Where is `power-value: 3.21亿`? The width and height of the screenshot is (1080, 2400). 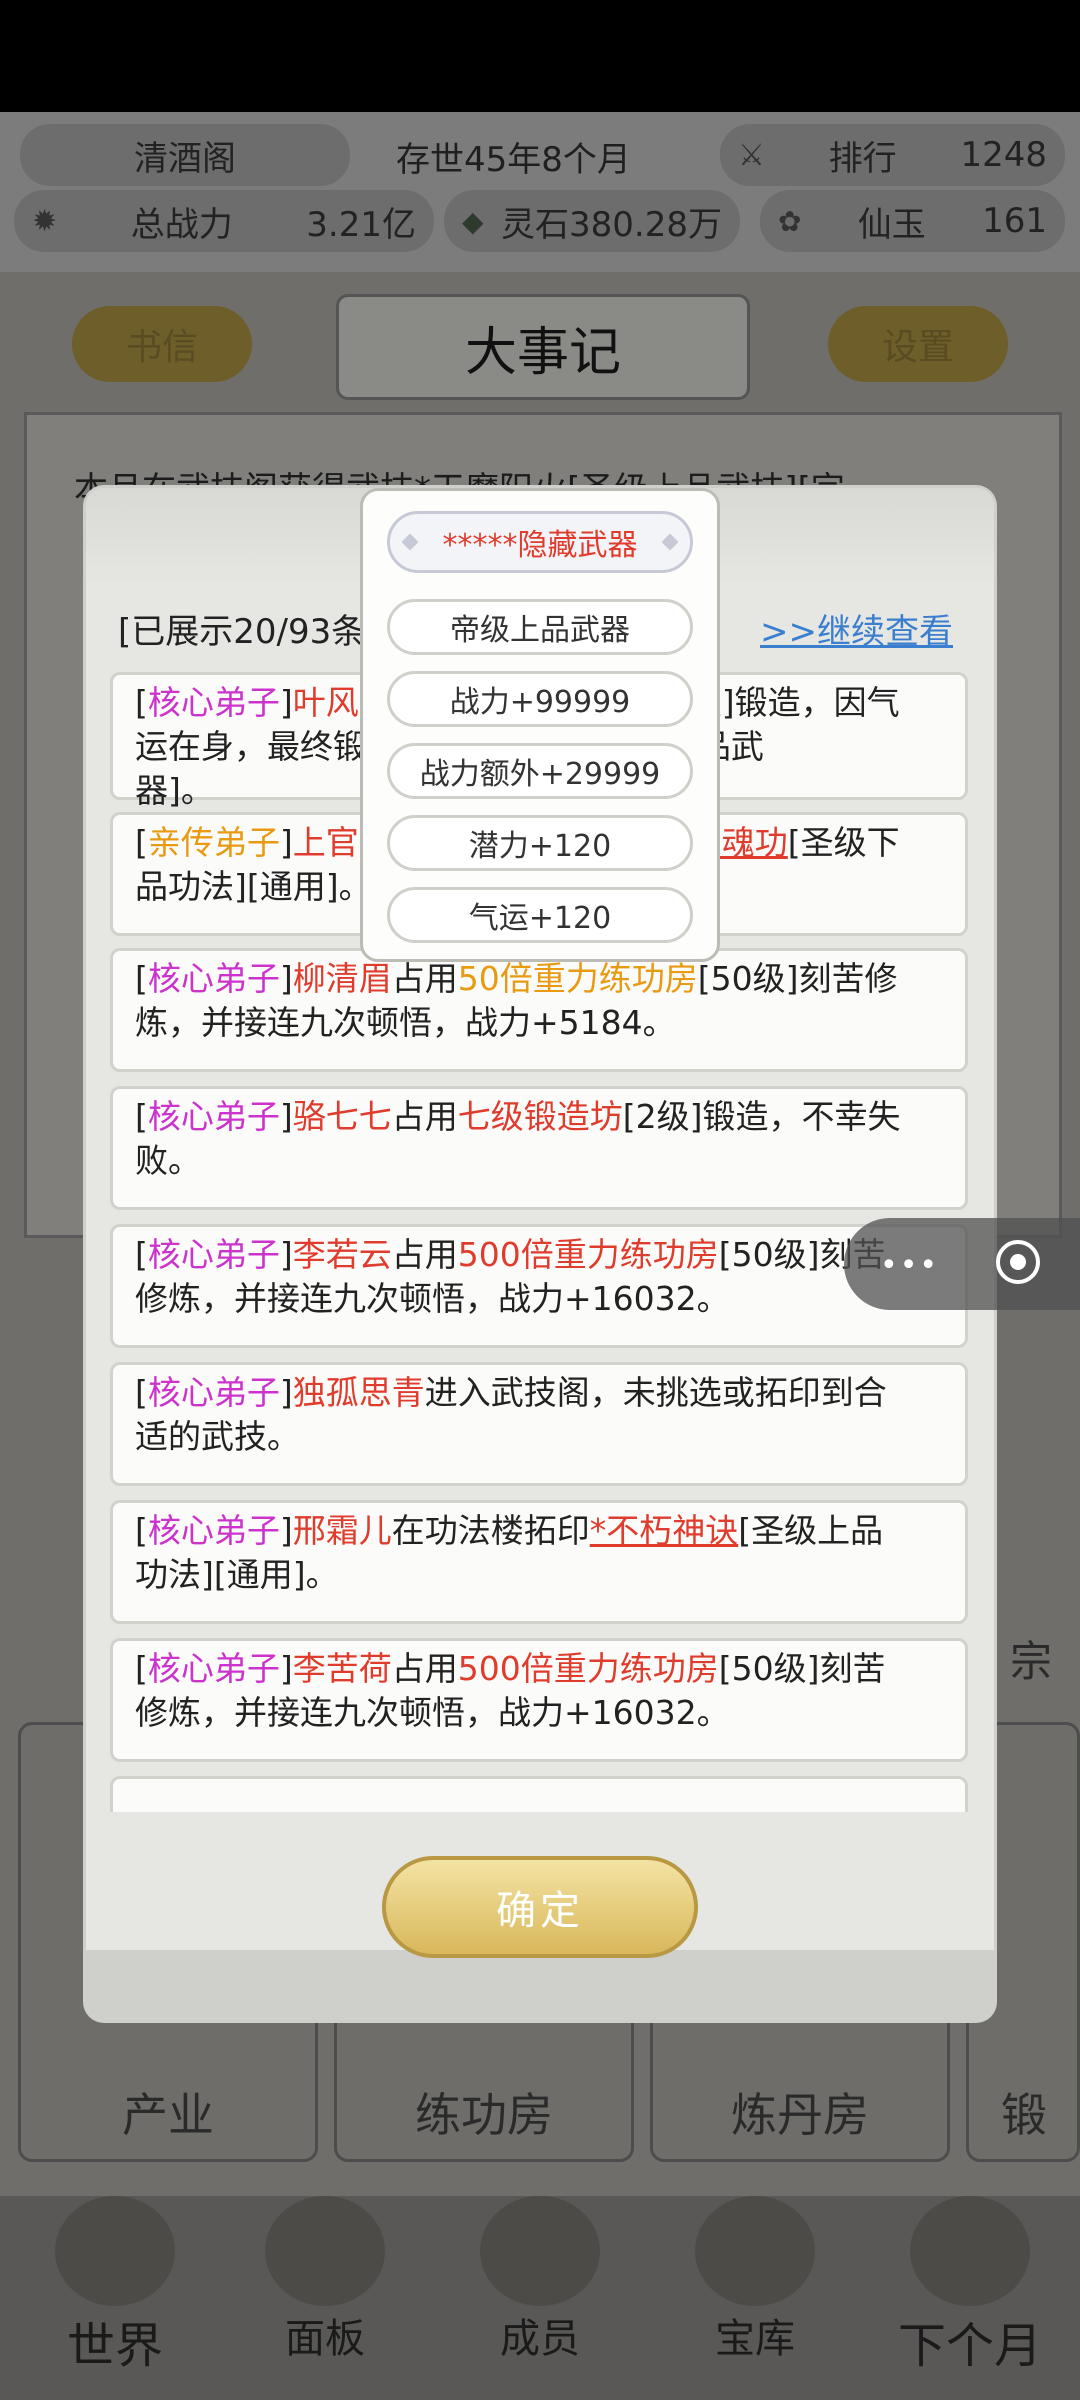
power-value: 3.21亿 is located at coordinates (361, 224).